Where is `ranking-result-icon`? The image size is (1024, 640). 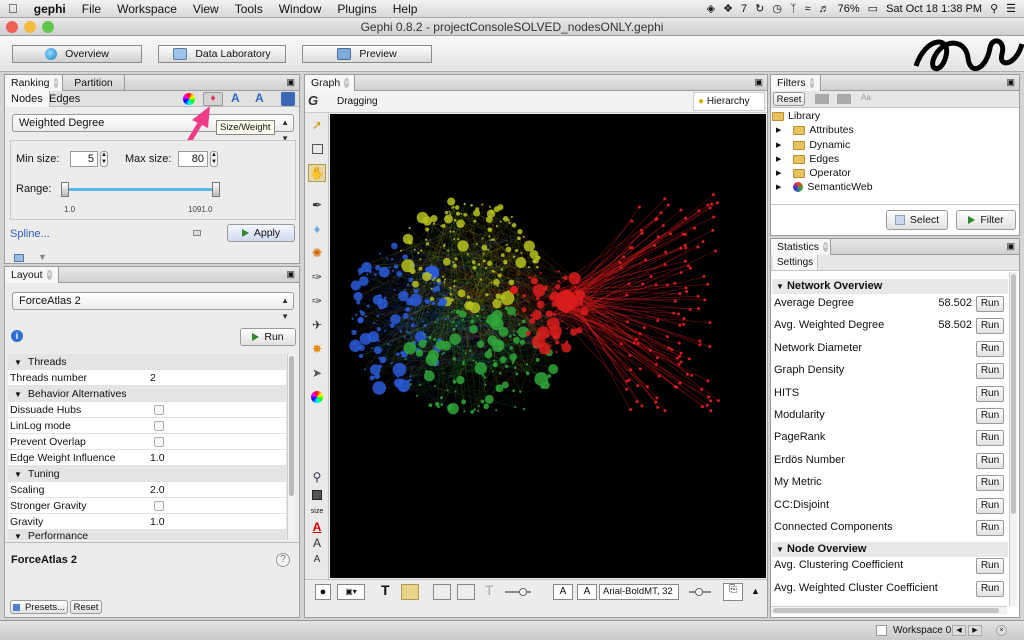 ranking-result-icon is located at coordinates (19, 258).